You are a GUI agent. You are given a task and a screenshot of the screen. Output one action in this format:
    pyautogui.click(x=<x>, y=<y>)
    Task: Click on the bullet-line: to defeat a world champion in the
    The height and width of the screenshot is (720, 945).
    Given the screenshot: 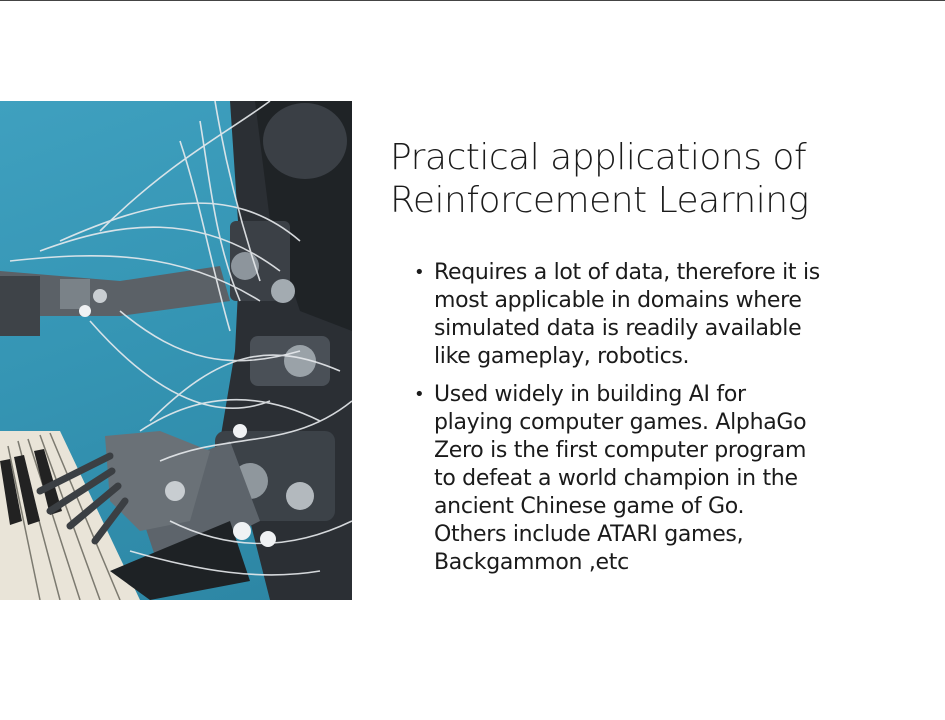 What is the action you would take?
    pyautogui.click(x=616, y=478)
    